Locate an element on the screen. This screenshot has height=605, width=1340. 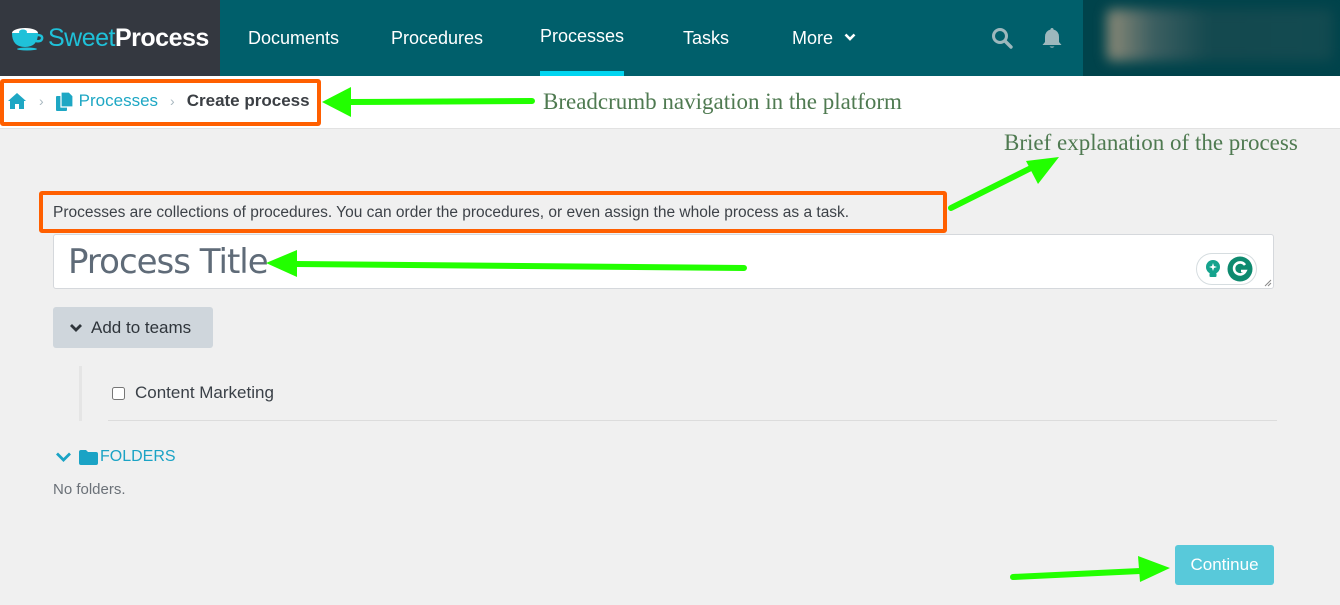
process-title-input is located at coordinates (663, 261).